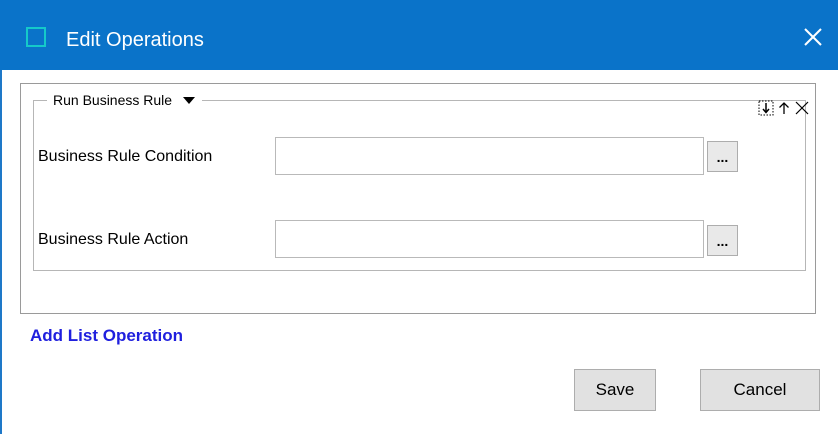 The height and width of the screenshot is (434, 838). What do you see at coordinates (489, 239) in the screenshot?
I see `action-input` at bounding box center [489, 239].